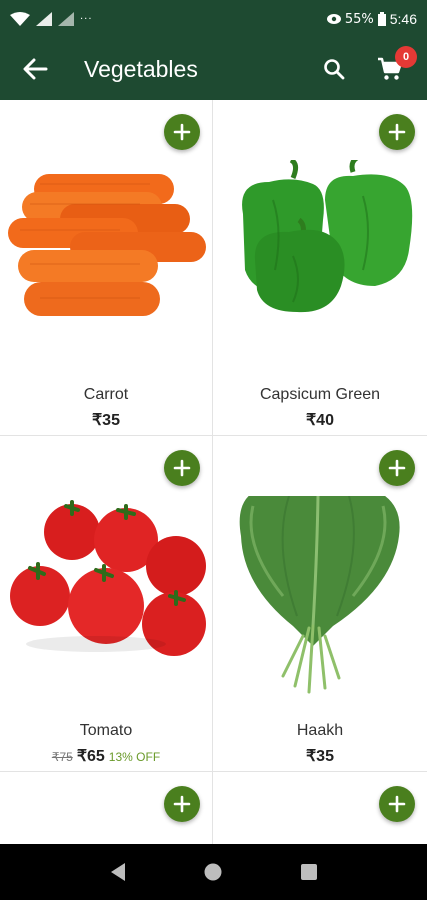 This screenshot has height=900, width=427. I want to click on status-right: 55% 5:46, so click(371, 19).